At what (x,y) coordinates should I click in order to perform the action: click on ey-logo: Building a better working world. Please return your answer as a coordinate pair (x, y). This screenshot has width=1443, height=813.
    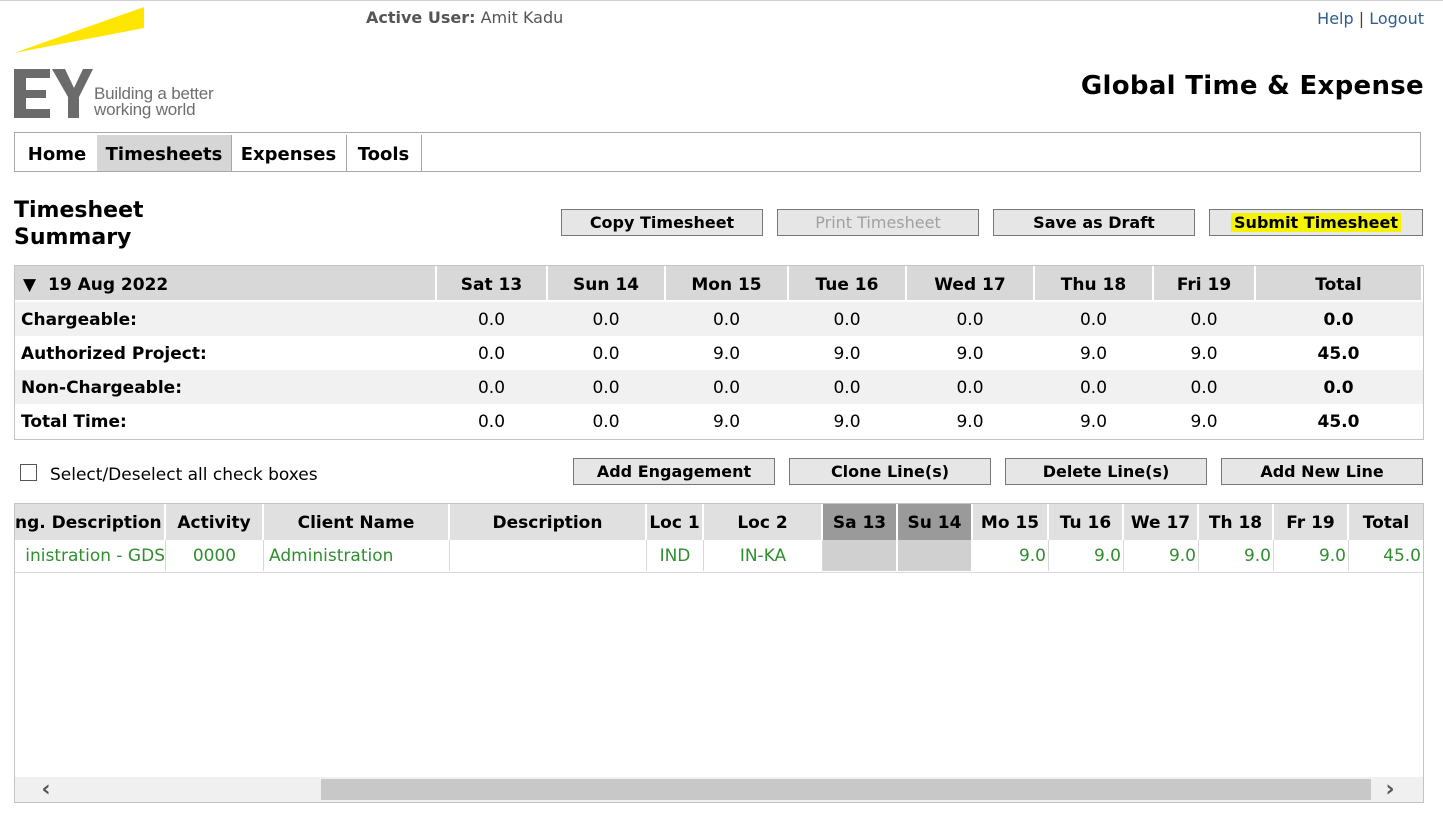
    Looking at the image, I should click on (119, 65).